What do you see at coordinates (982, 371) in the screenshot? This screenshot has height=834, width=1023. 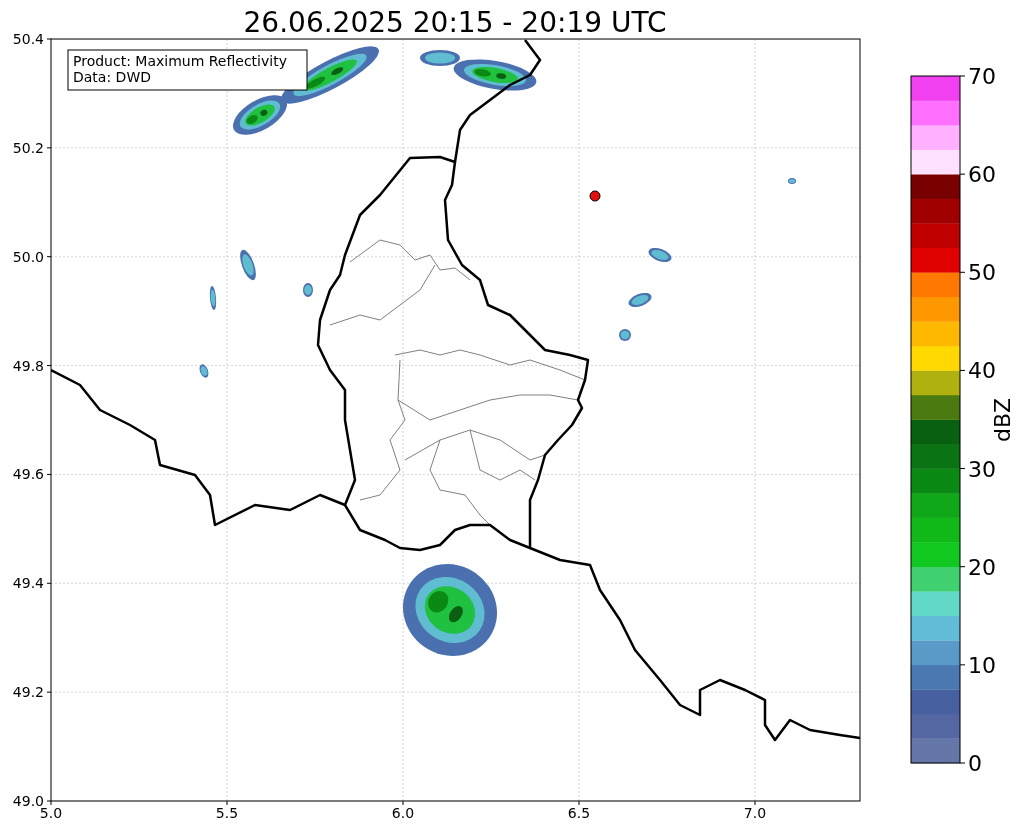 I see `colorbar-tick-label: 40` at bounding box center [982, 371].